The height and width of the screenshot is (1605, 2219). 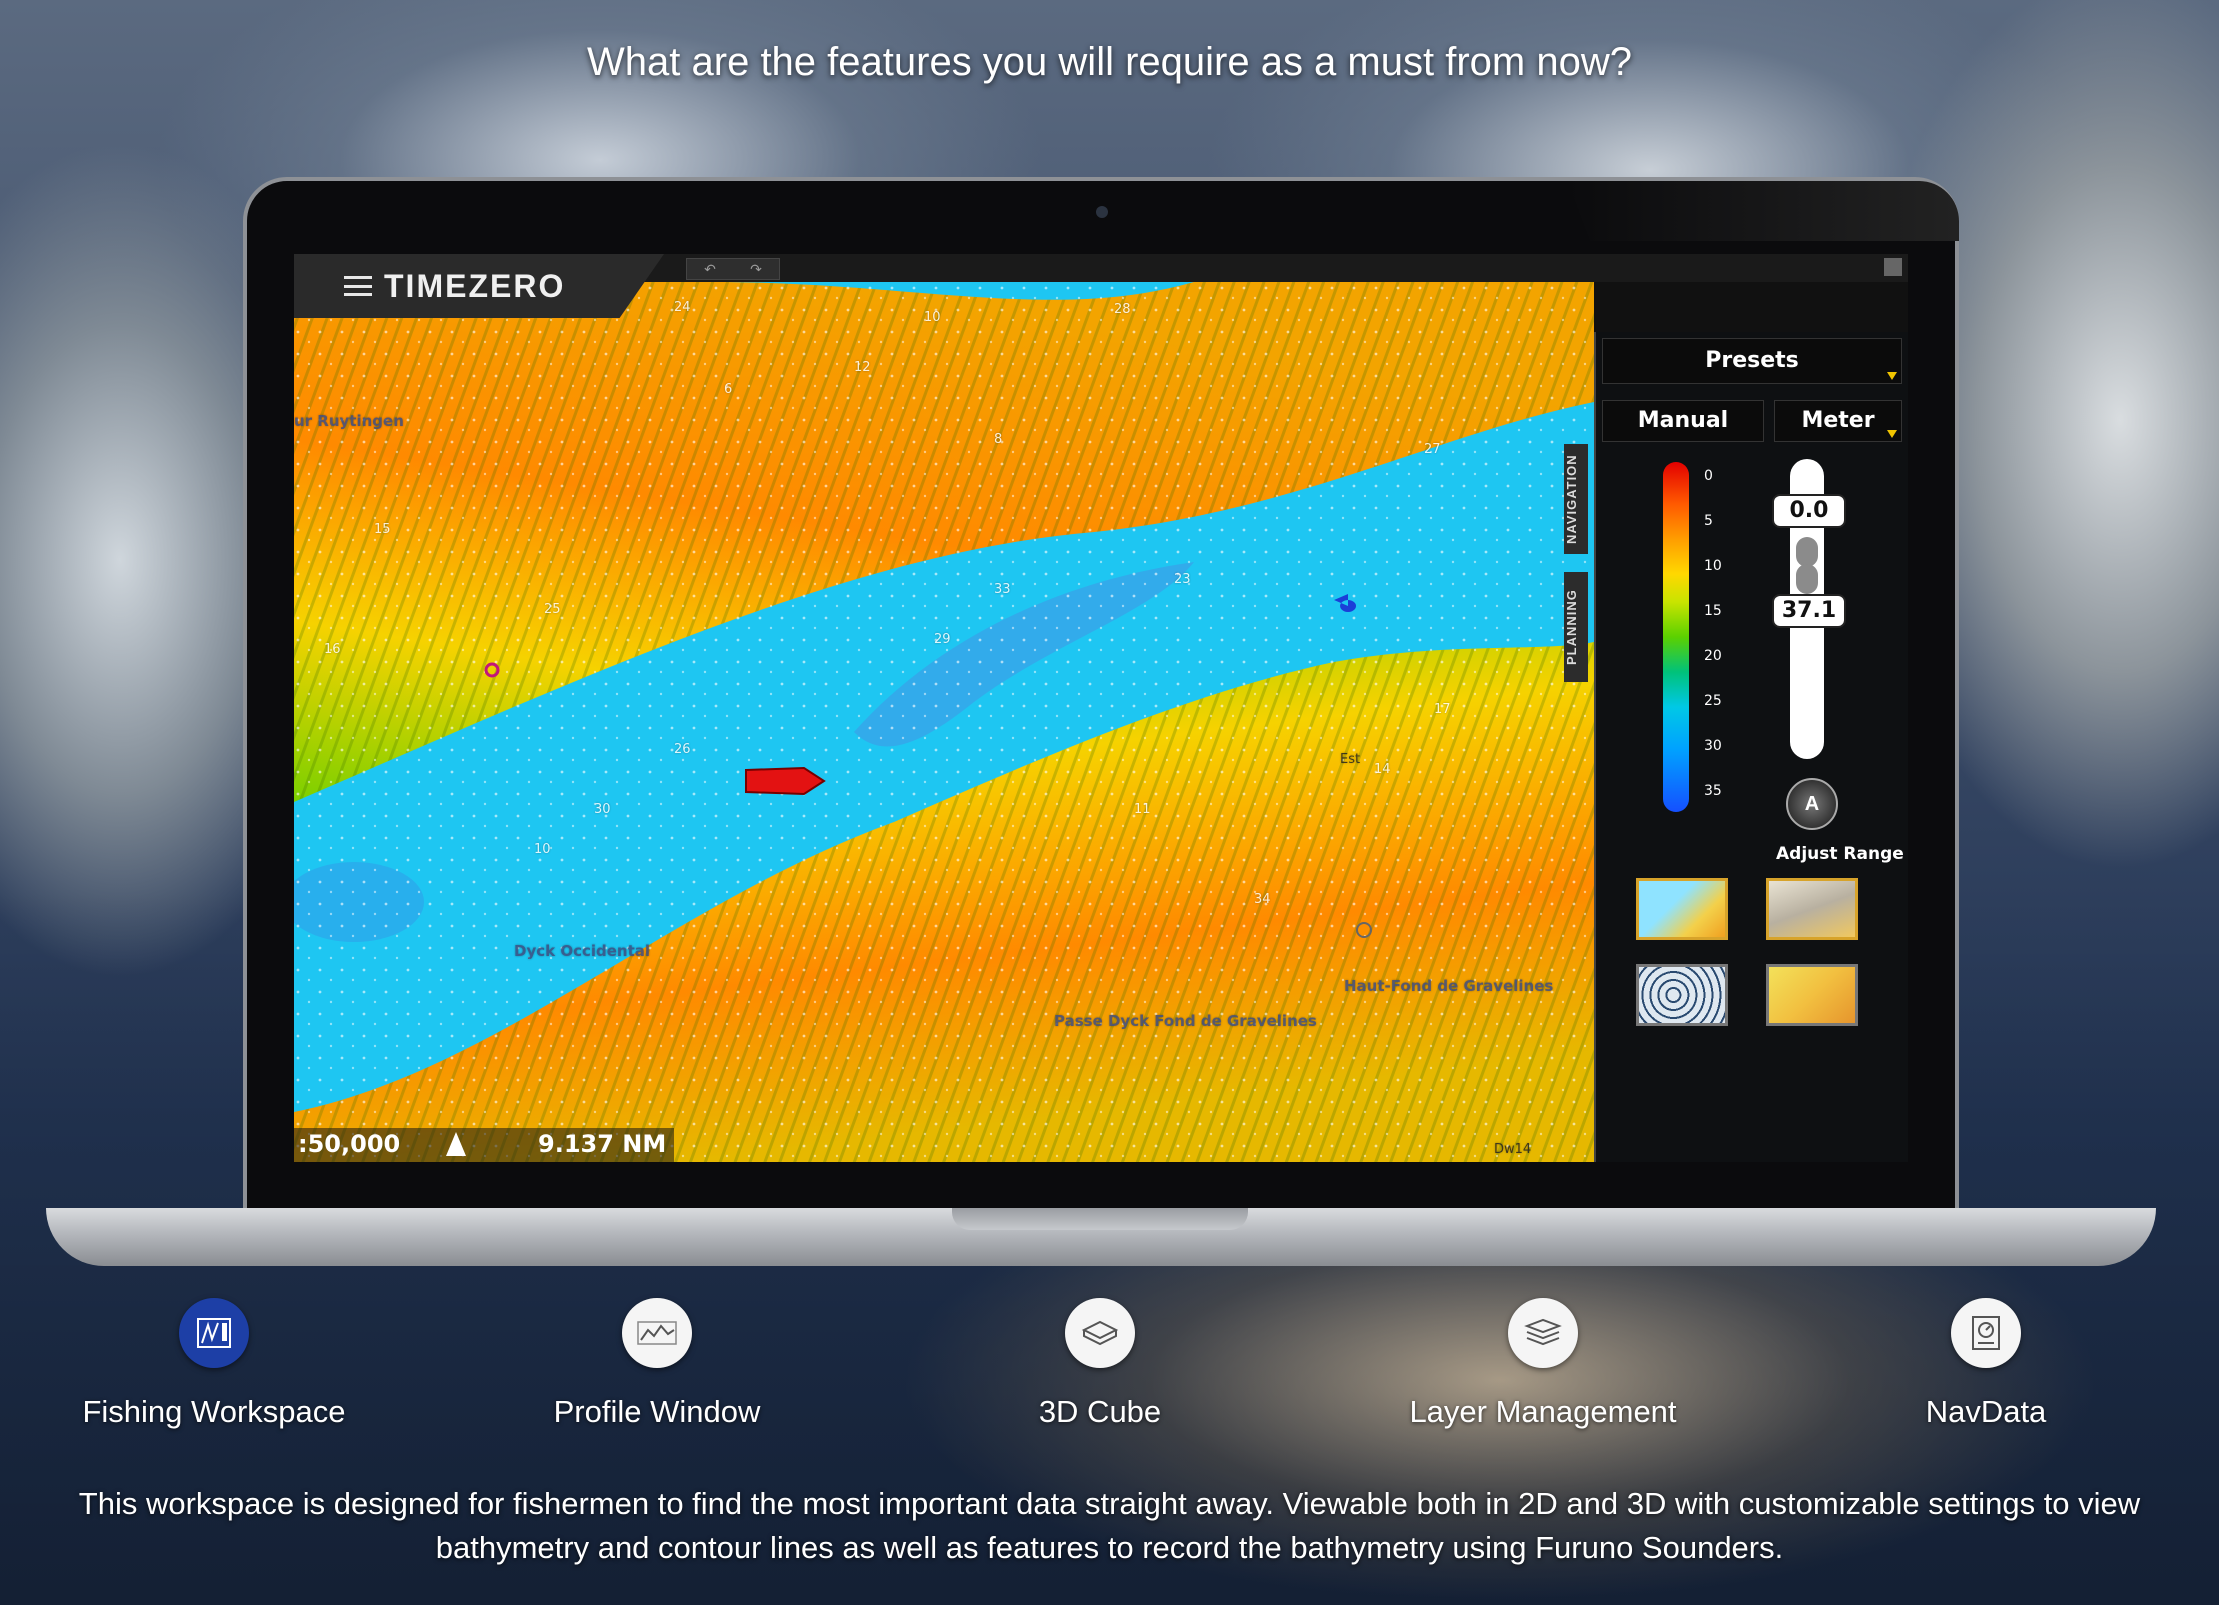 I want to click on scale-tick: 0, so click(x=1708, y=476).